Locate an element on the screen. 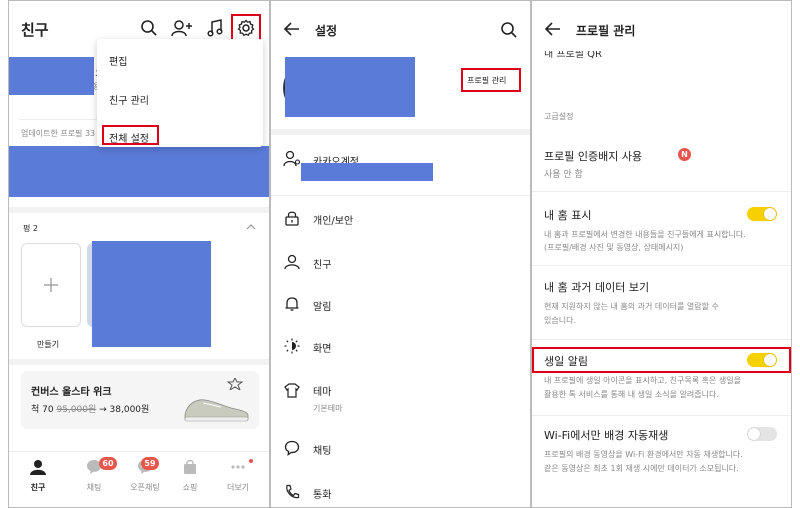 The width and height of the screenshot is (800, 508). all-settings-highlight is located at coordinates (130, 135).